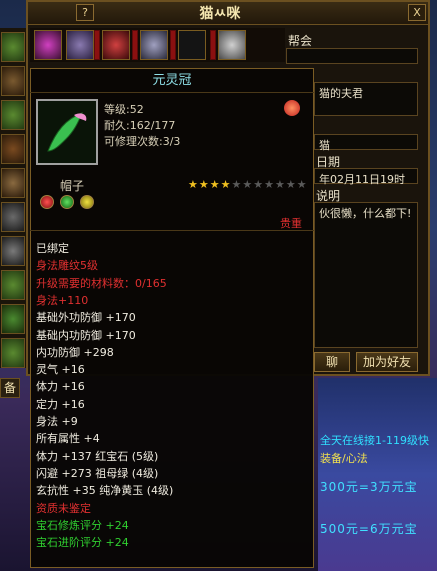 Image resolution: width=437 pixels, height=571 pixels. Describe the element at coordinates (72, 186) in the screenshot. I see `item-slot-type: 帽子` at that location.